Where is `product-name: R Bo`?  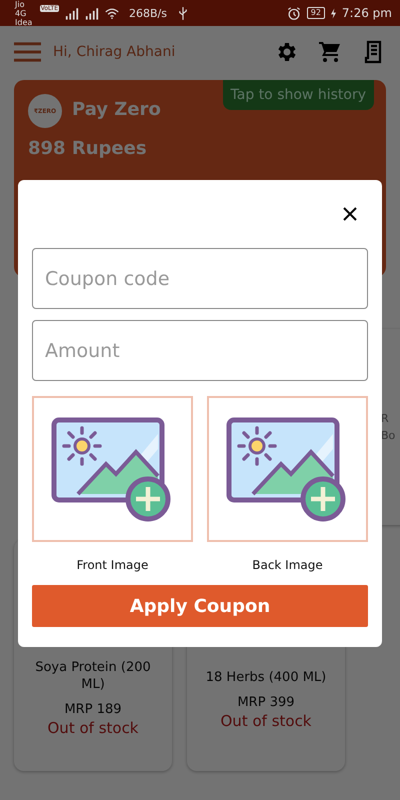
product-name: R Bo is located at coordinates (388, 427).